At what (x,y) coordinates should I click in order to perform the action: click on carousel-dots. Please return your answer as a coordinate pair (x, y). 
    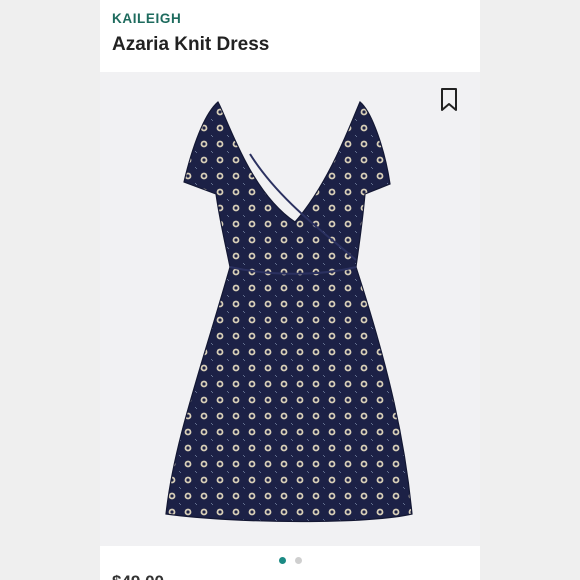
    Looking at the image, I should click on (290, 560).